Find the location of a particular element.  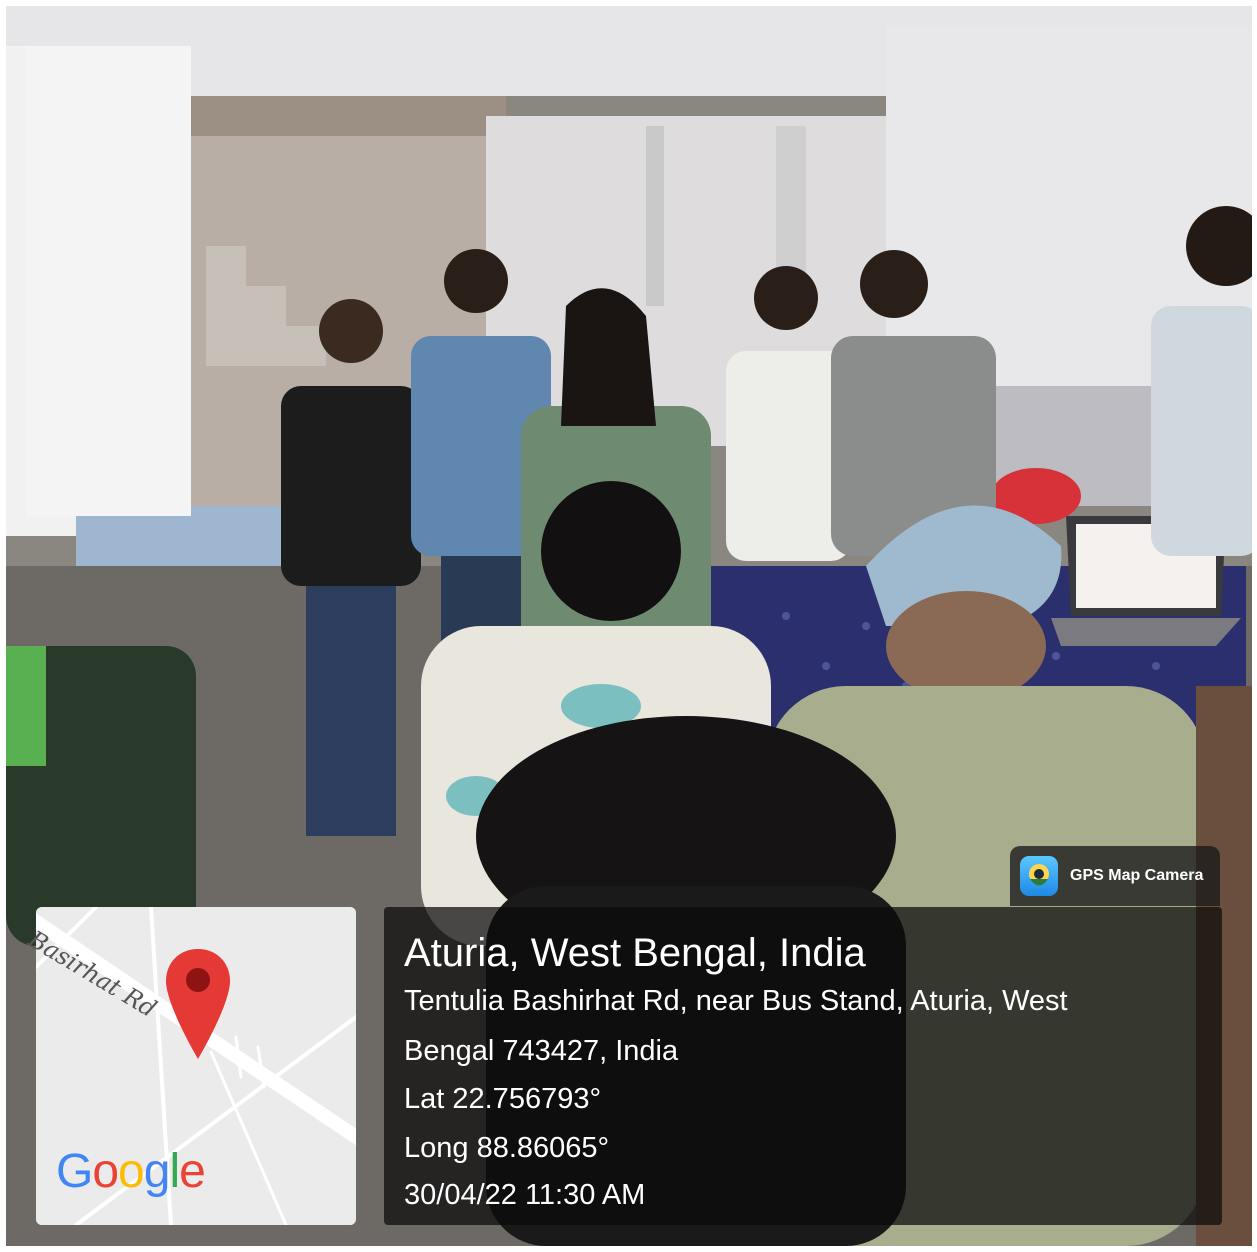

place-title: Aturia, West Bengal, India is located at coordinates (635, 953).